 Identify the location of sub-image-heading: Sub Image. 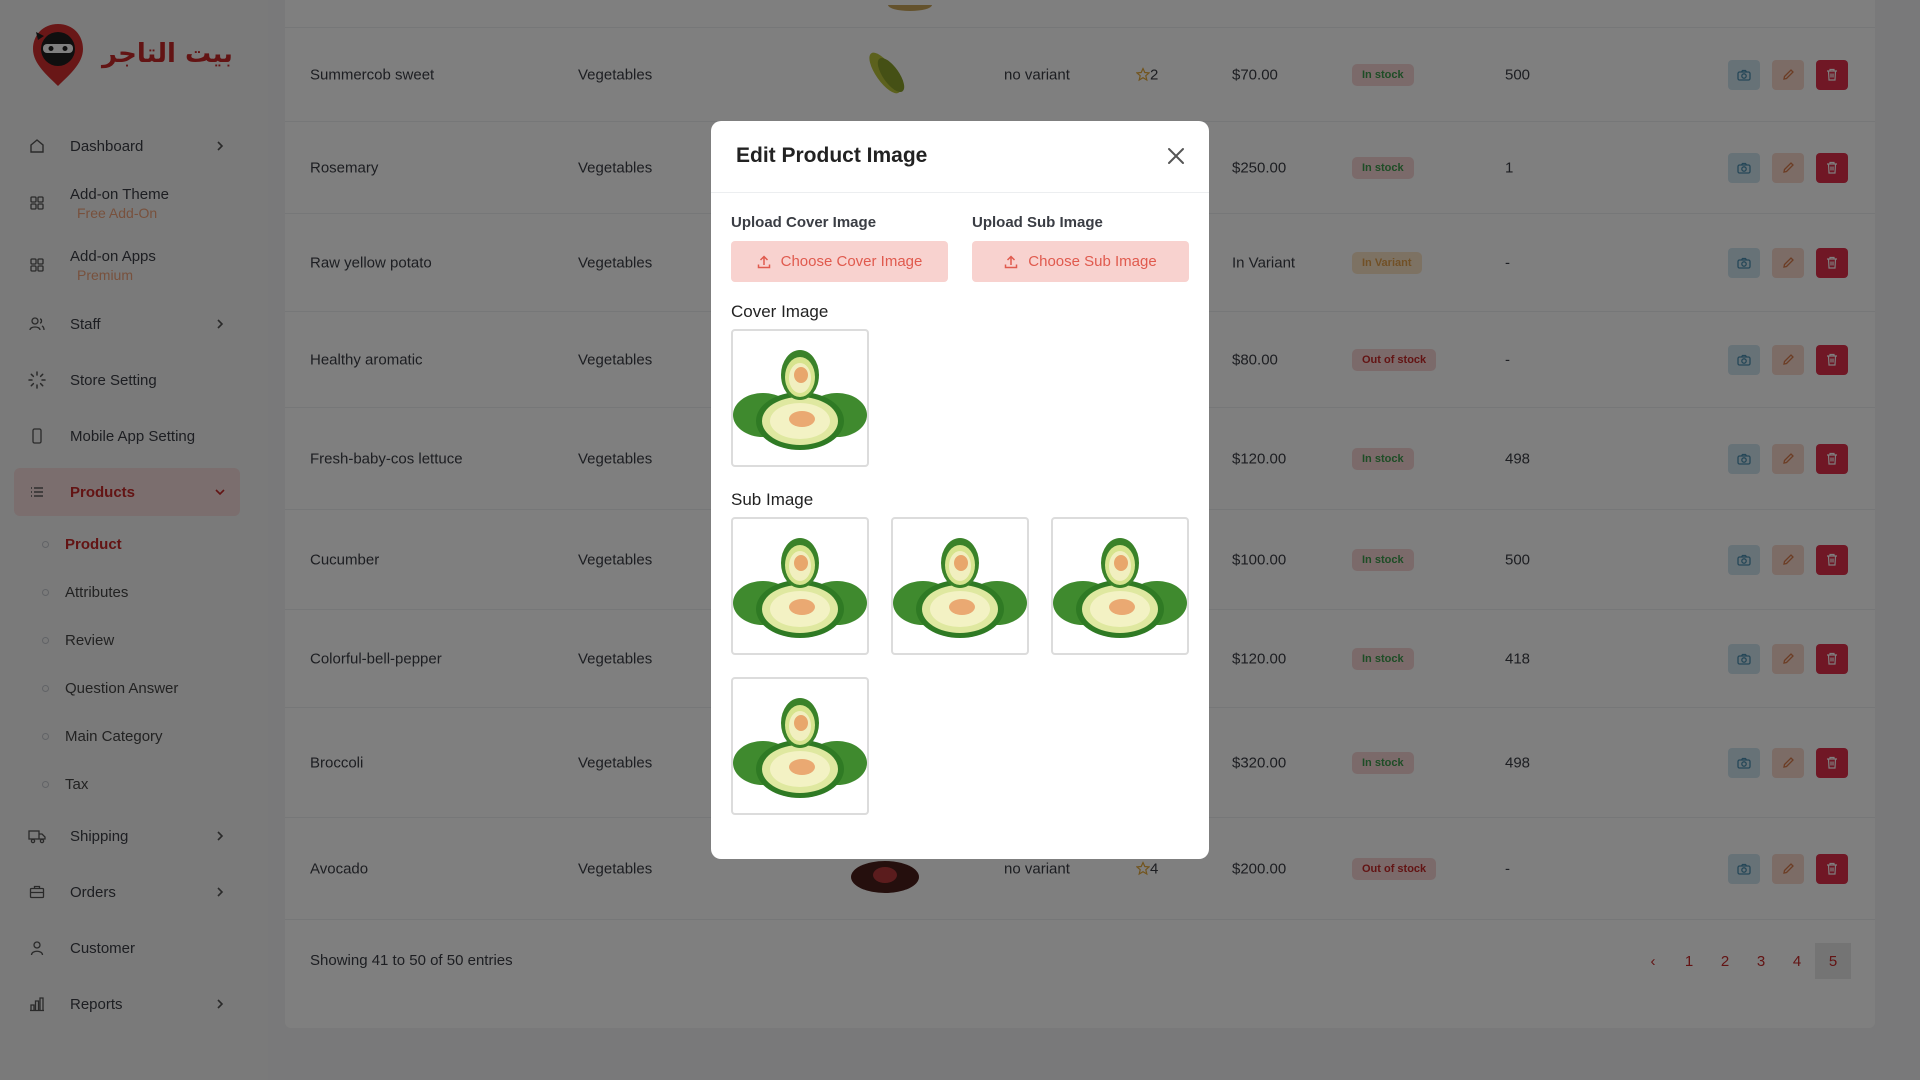
(772, 499).